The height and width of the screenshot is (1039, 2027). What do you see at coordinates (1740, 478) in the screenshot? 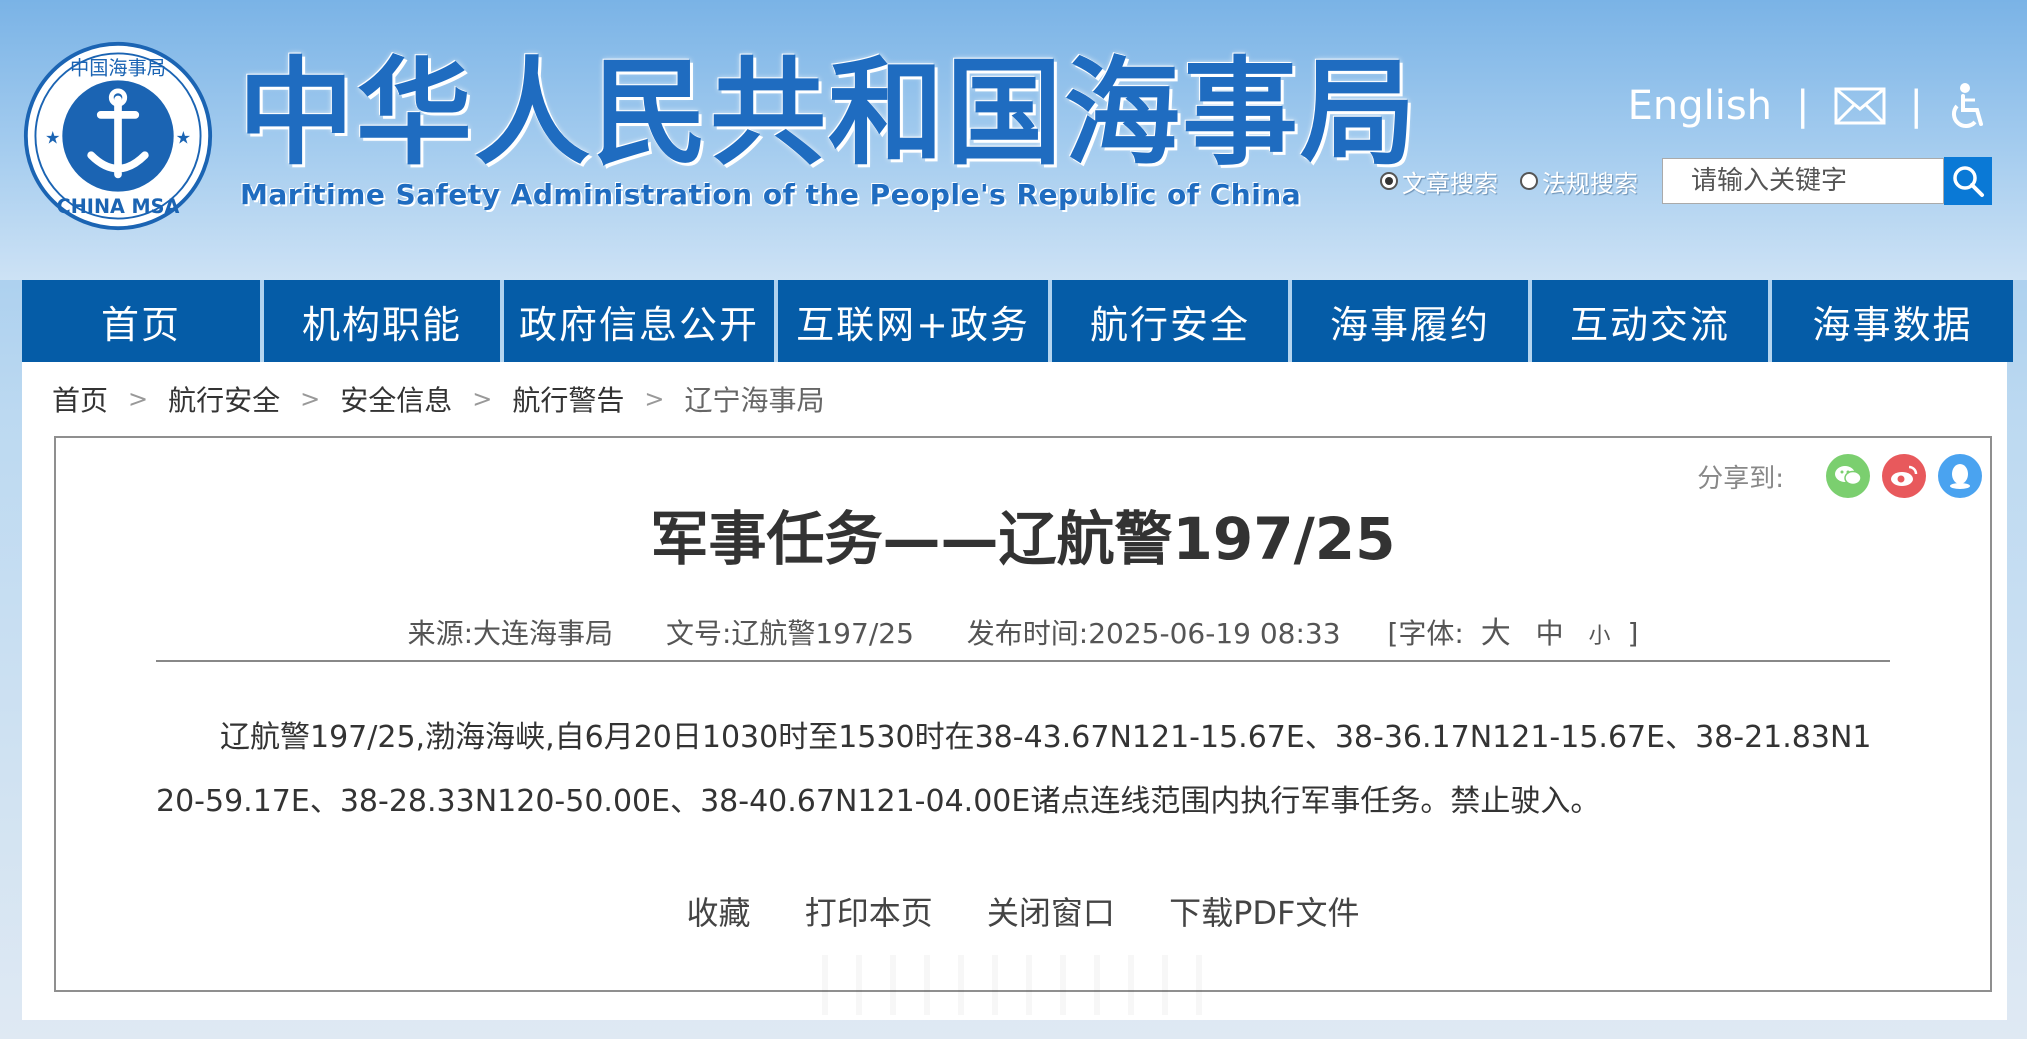
I see `share-label: 分享到:` at bounding box center [1740, 478].